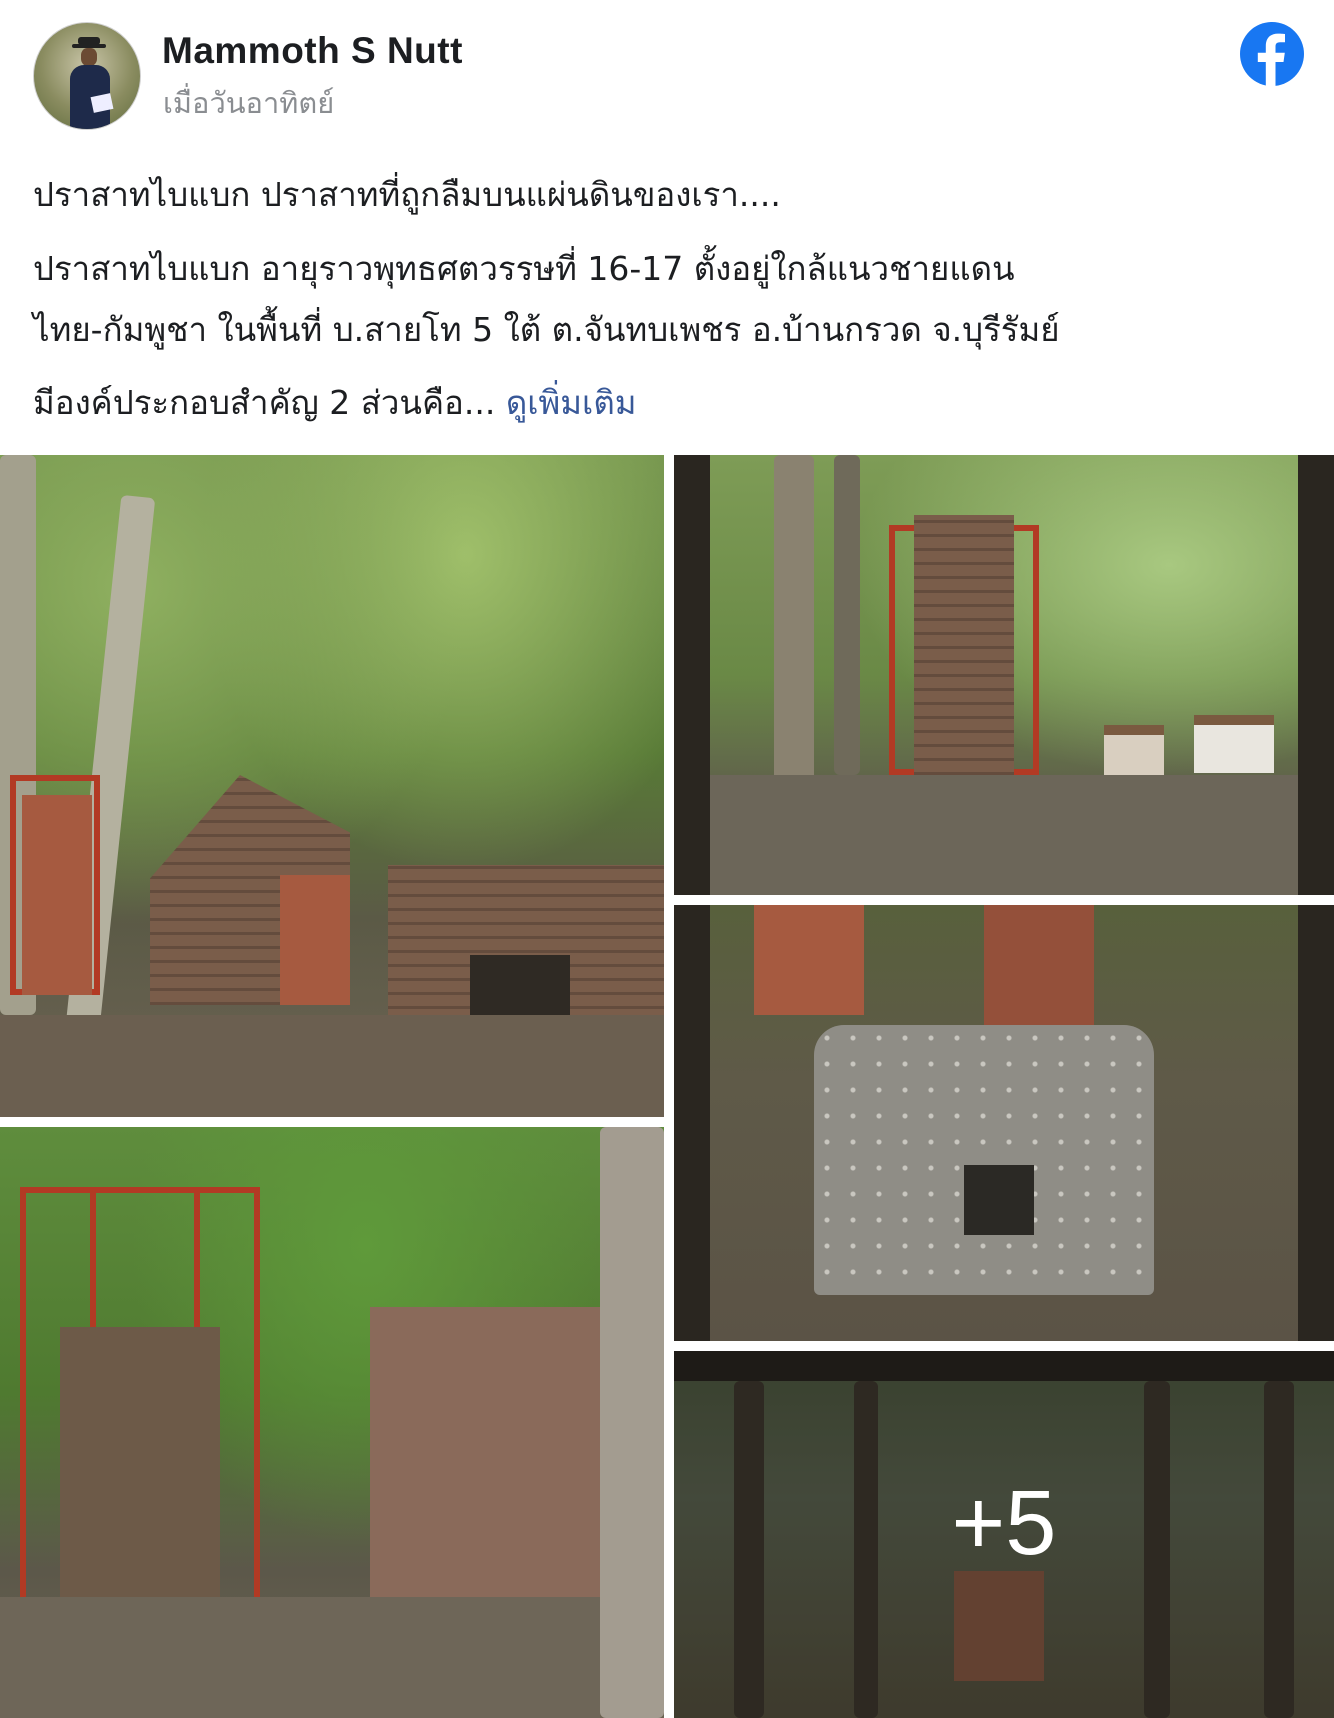 The width and height of the screenshot is (1334, 1718). What do you see at coordinates (1272, 54) in the screenshot?
I see `facebook-icon` at bounding box center [1272, 54].